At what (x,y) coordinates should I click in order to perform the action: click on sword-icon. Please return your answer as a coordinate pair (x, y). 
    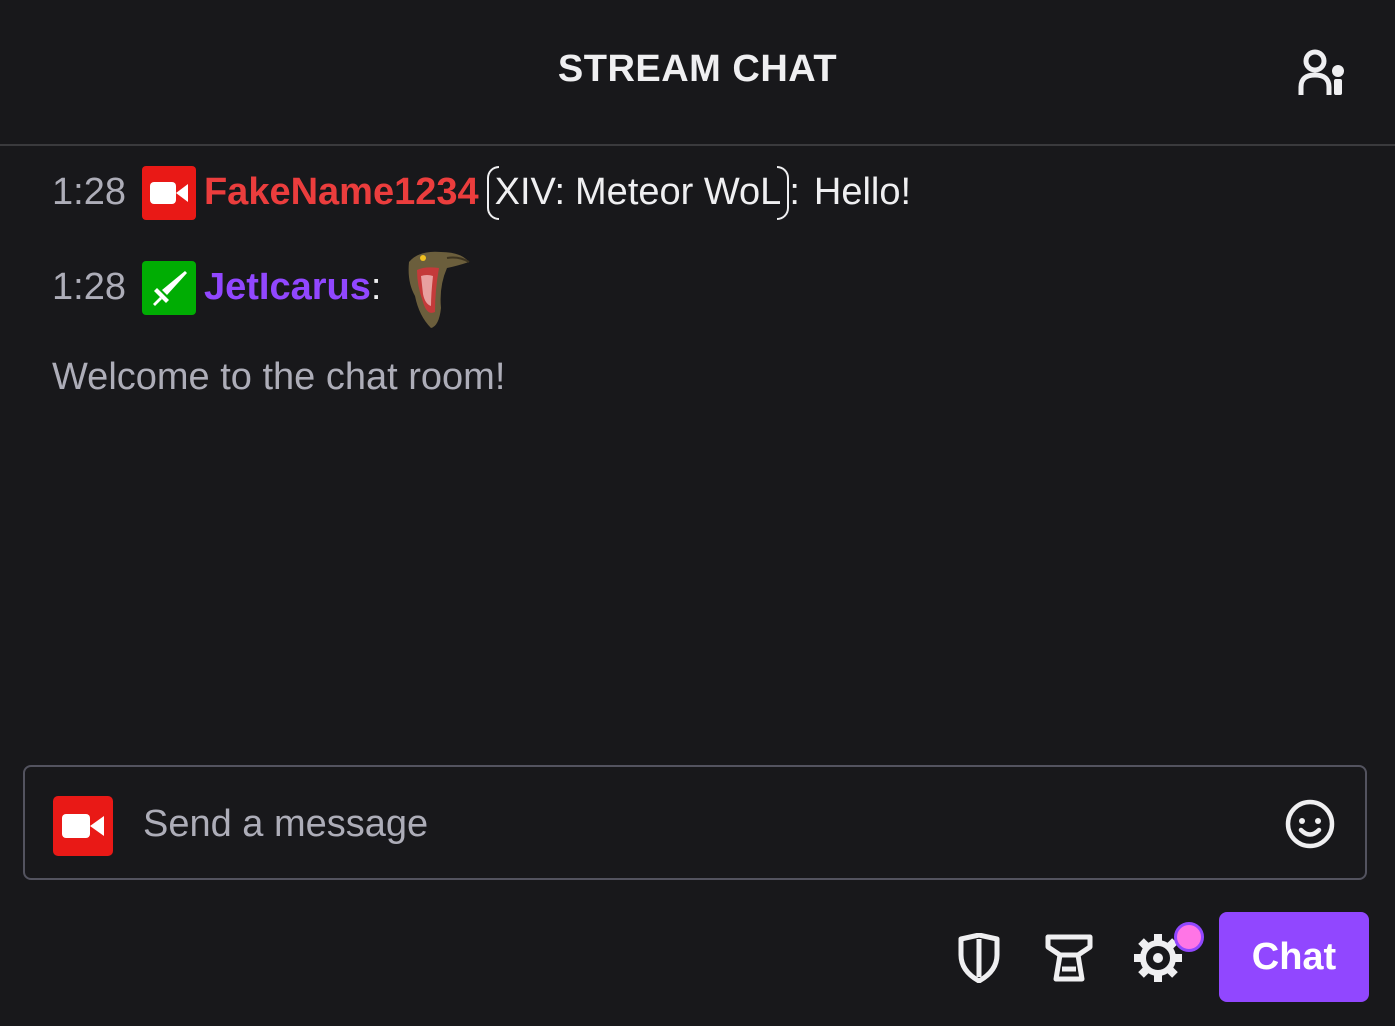
    Looking at the image, I should click on (169, 288).